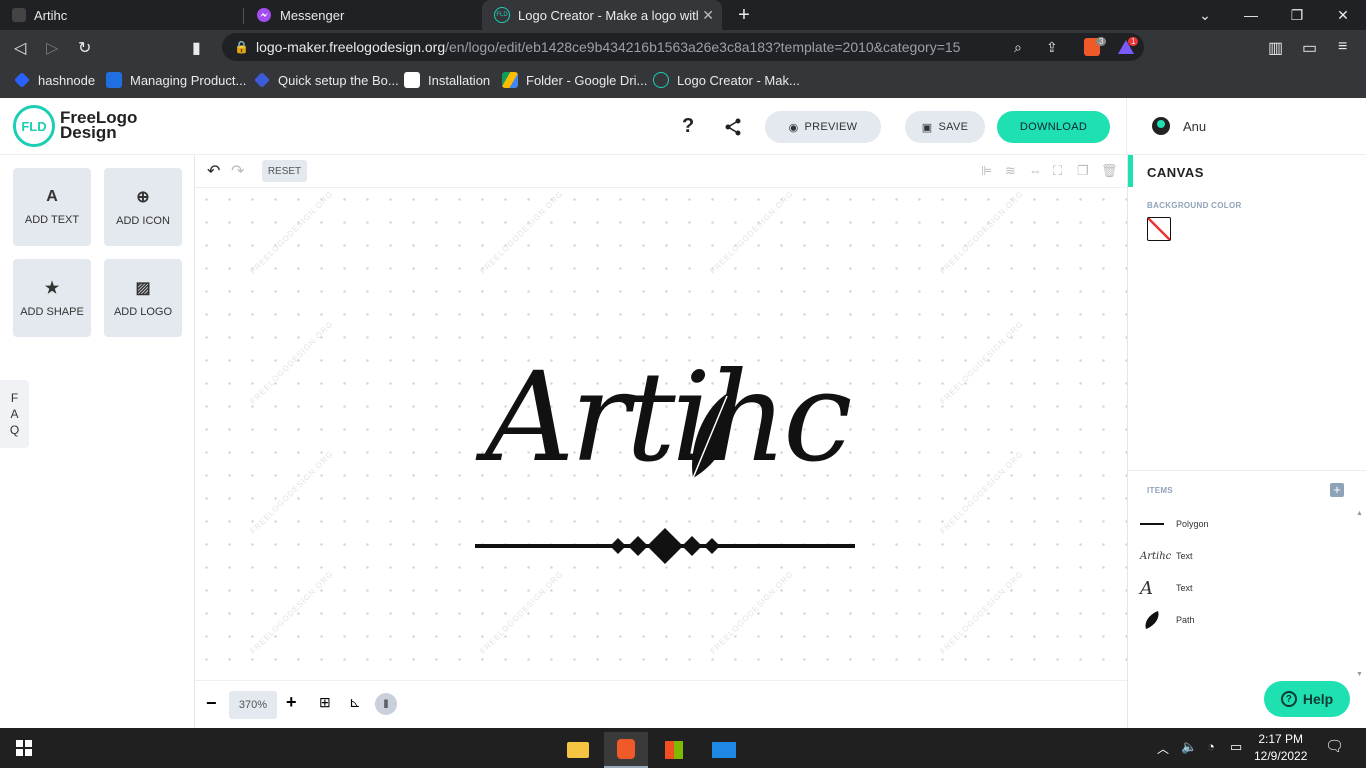 The width and height of the screenshot is (1366, 768). Describe the element at coordinates (1166, 588) in the screenshot. I see `item-text: A Text` at that location.